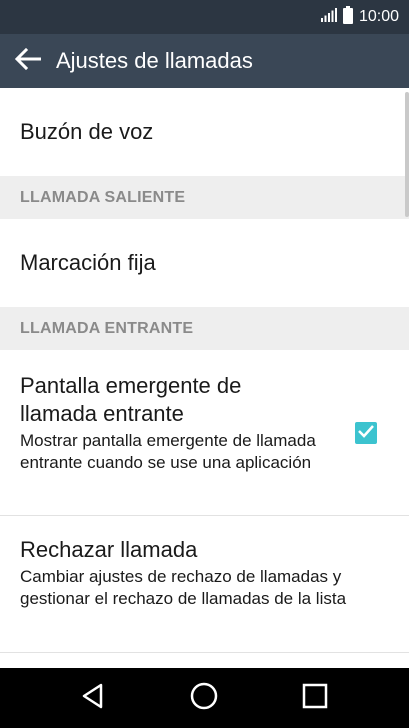 The height and width of the screenshot is (728, 409). I want to click on nav-back-icon, so click(93, 698).